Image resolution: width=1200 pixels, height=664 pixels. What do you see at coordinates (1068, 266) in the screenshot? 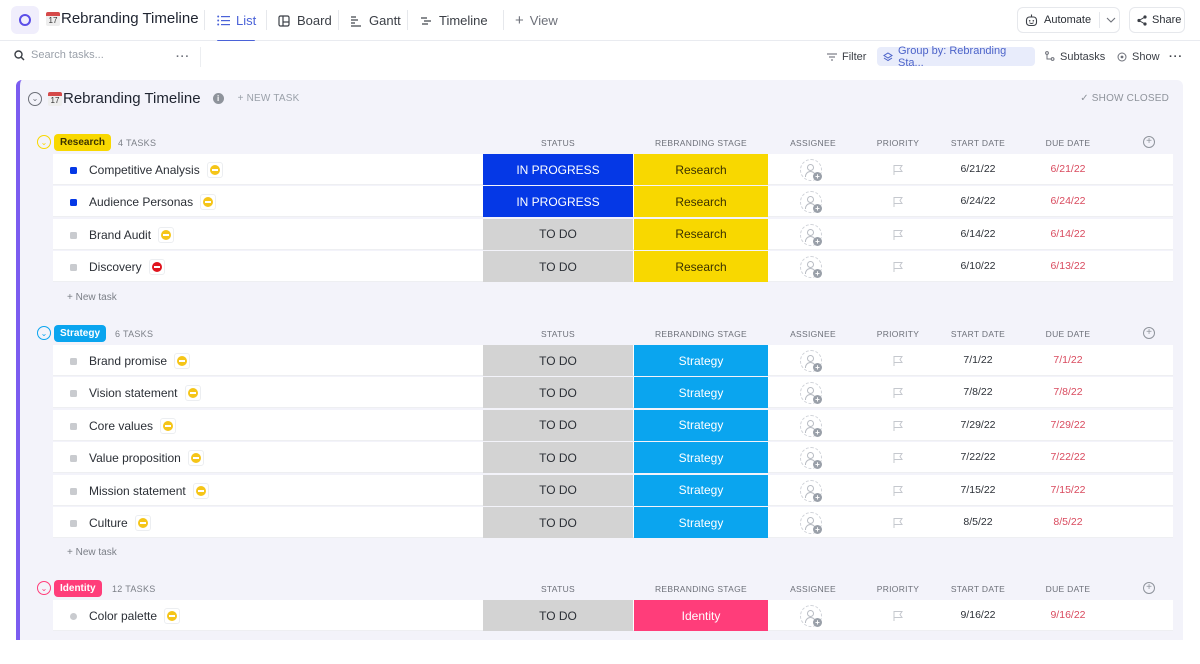
I see `due-date: 6/13/22` at bounding box center [1068, 266].